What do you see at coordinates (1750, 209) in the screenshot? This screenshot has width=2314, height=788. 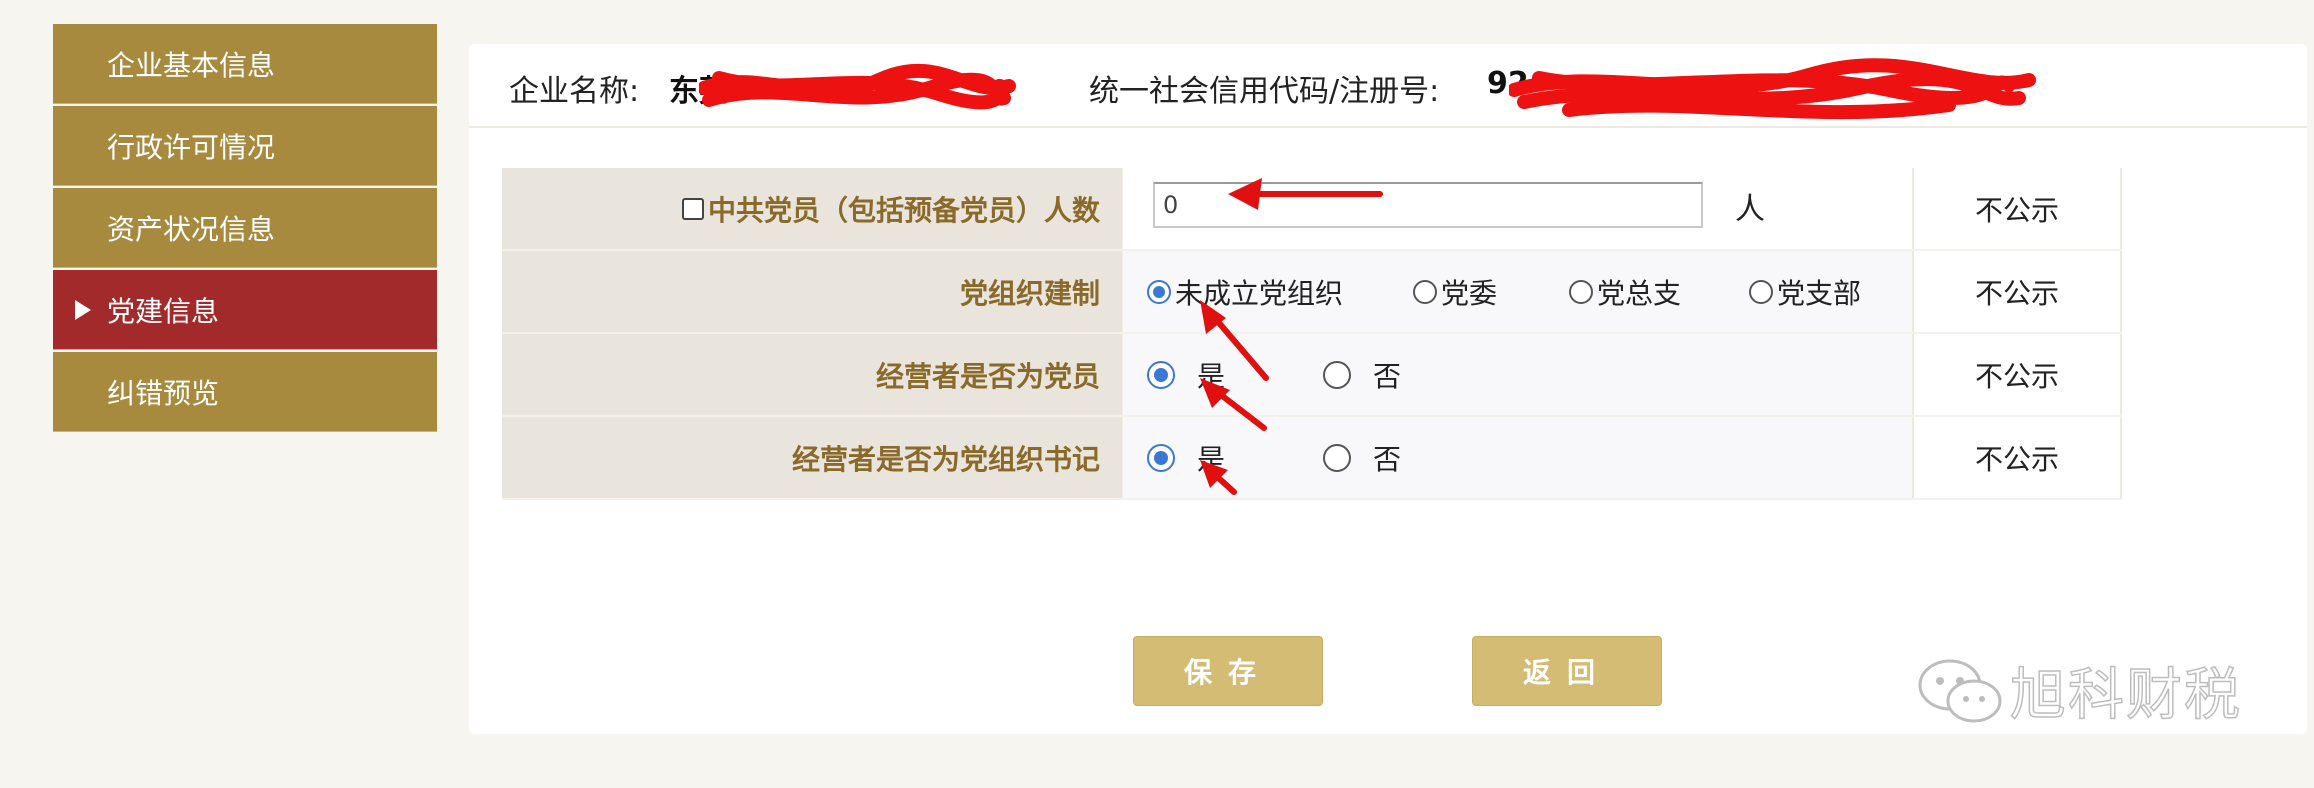 I see `unit-label: 人` at bounding box center [1750, 209].